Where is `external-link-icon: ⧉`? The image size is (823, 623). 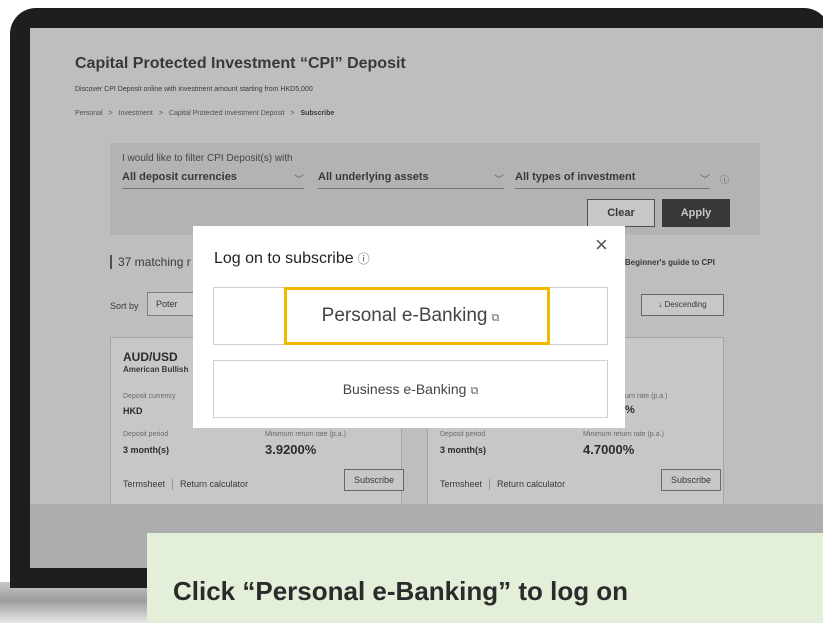
external-link-icon: ⧉ is located at coordinates (474, 391).